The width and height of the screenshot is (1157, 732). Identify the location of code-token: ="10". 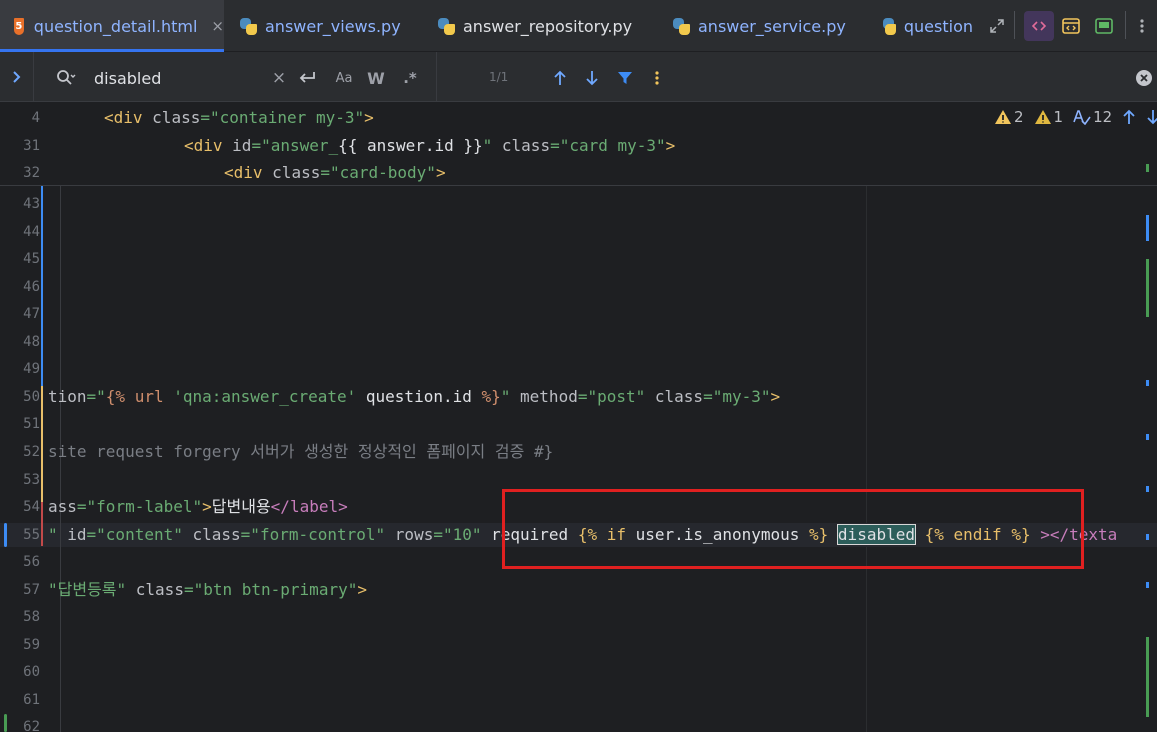
(462, 534).